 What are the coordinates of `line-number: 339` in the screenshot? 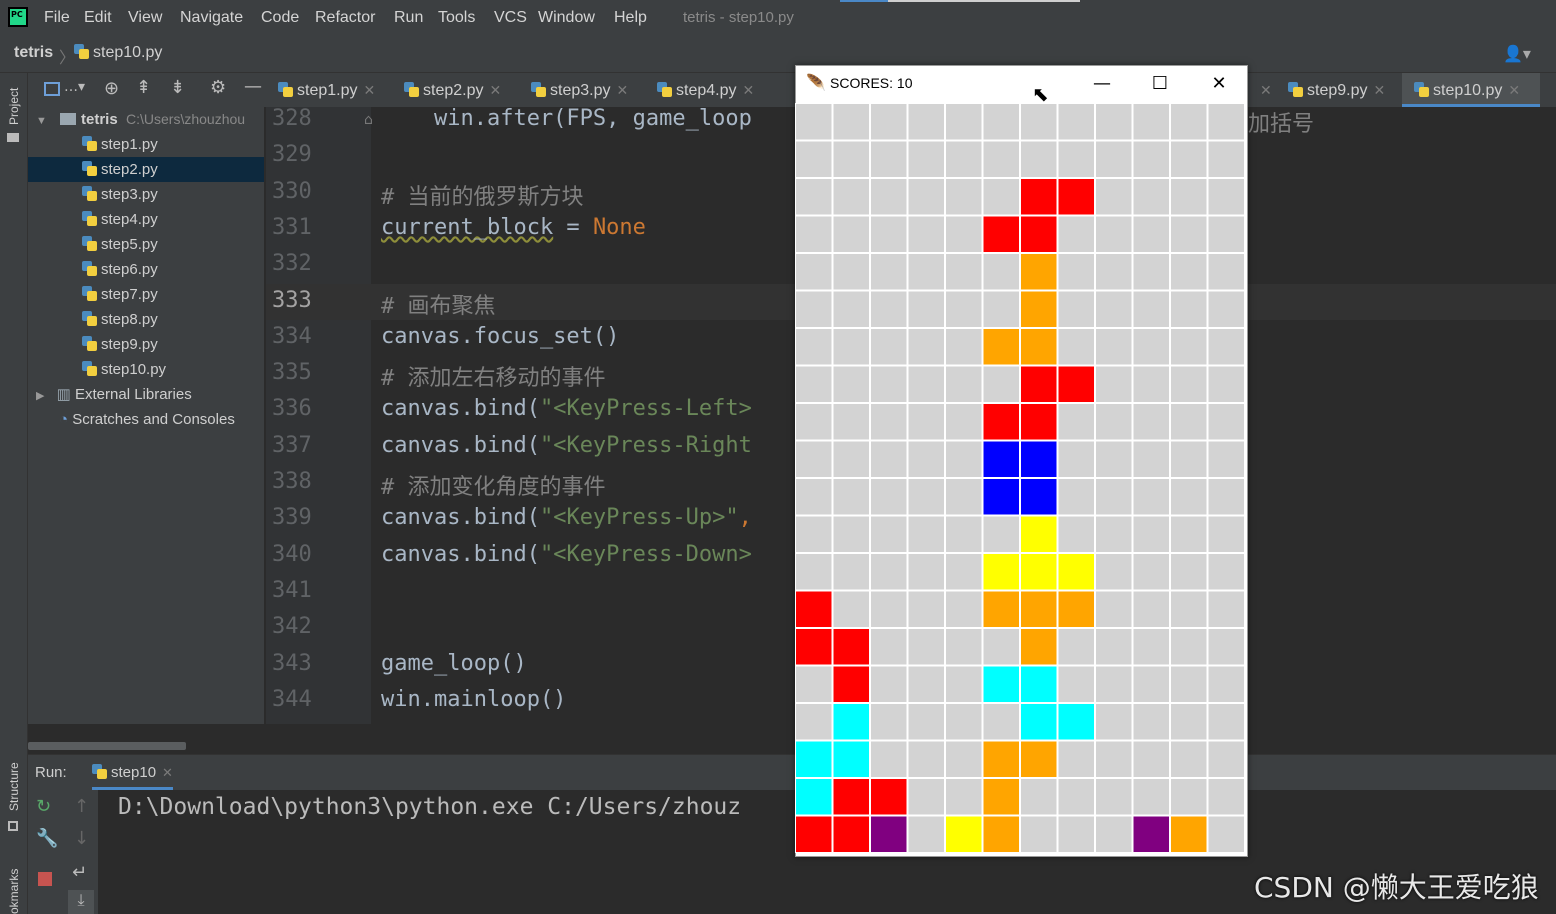 It's located at (292, 518).